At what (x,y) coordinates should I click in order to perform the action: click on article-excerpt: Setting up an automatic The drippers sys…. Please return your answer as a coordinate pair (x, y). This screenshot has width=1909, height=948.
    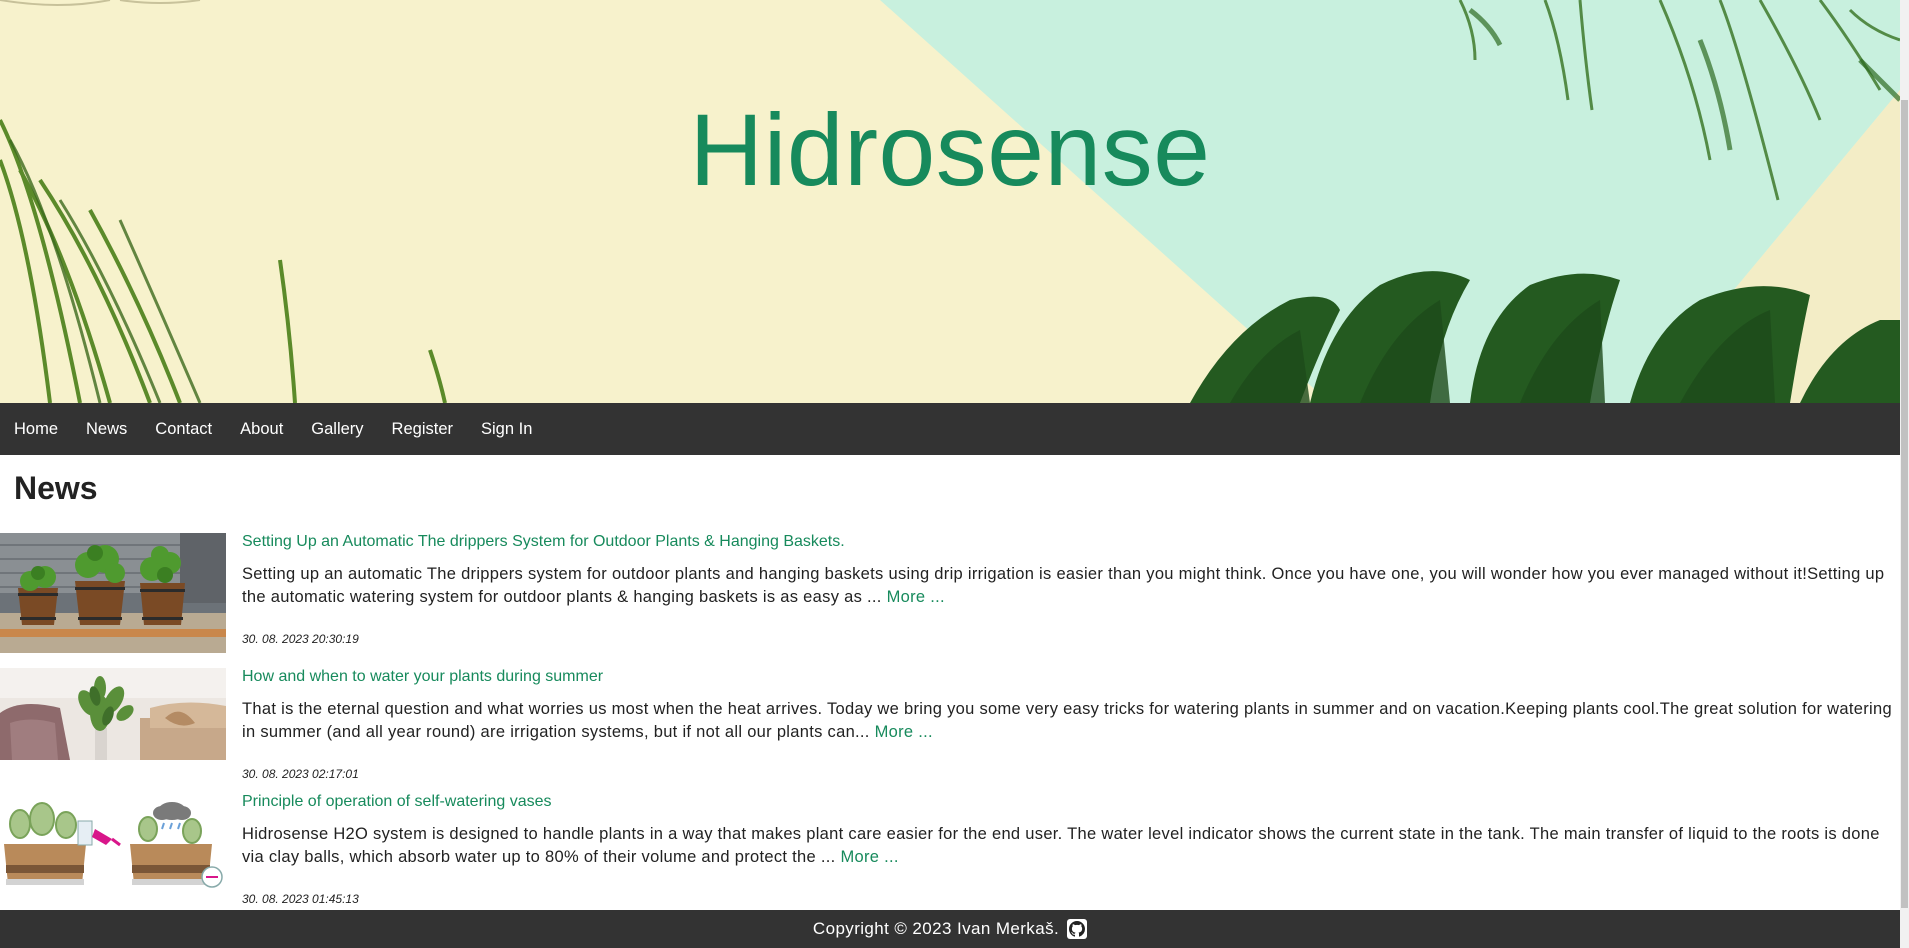
    Looking at the image, I should click on (1067, 586).